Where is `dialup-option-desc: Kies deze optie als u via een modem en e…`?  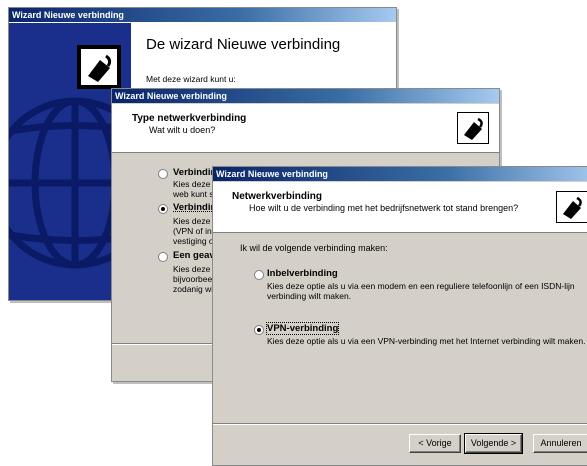 dialup-option-desc: Kies deze optie als u via een modem en e… is located at coordinates (421, 291).